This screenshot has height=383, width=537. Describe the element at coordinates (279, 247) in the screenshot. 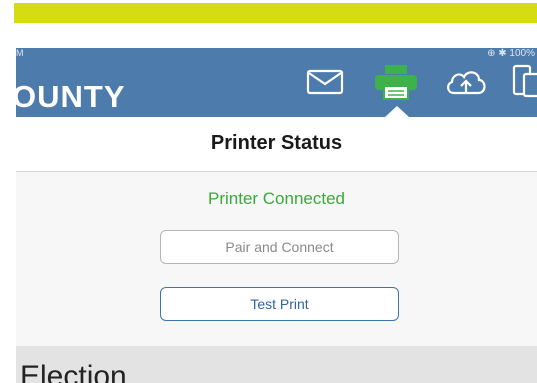

I see `pair-and-connect-button: Pair and Connect` at that location.